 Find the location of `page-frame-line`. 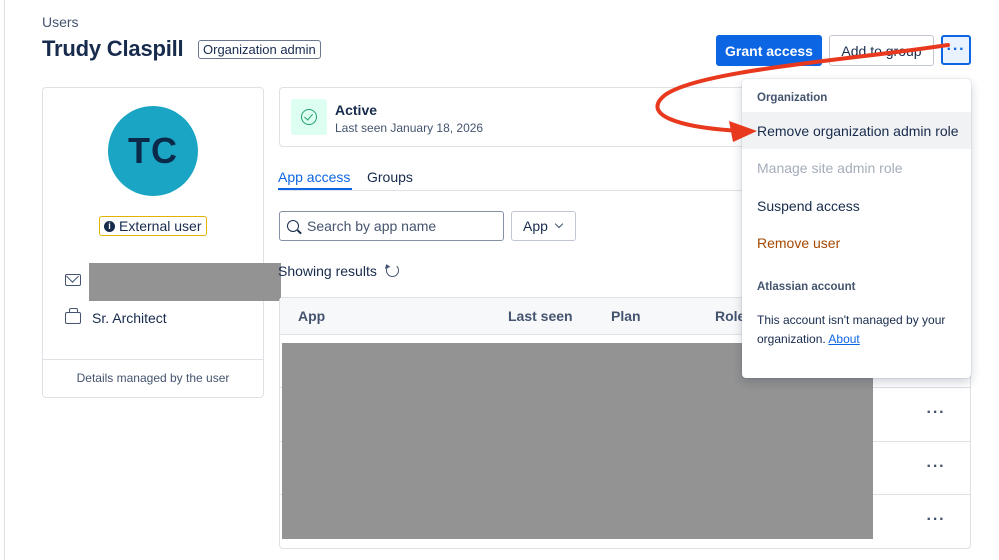

page-frame-line is located at coordinates (4, 280).